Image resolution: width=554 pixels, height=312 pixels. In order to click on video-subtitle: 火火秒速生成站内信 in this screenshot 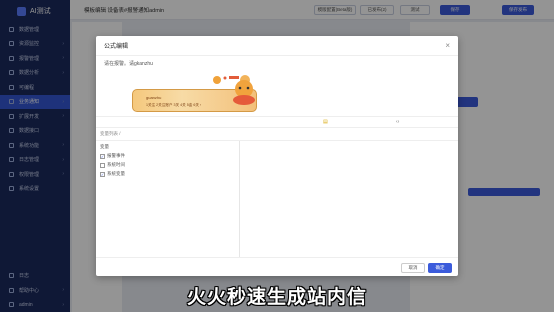, I will do `click(276, 297)`.